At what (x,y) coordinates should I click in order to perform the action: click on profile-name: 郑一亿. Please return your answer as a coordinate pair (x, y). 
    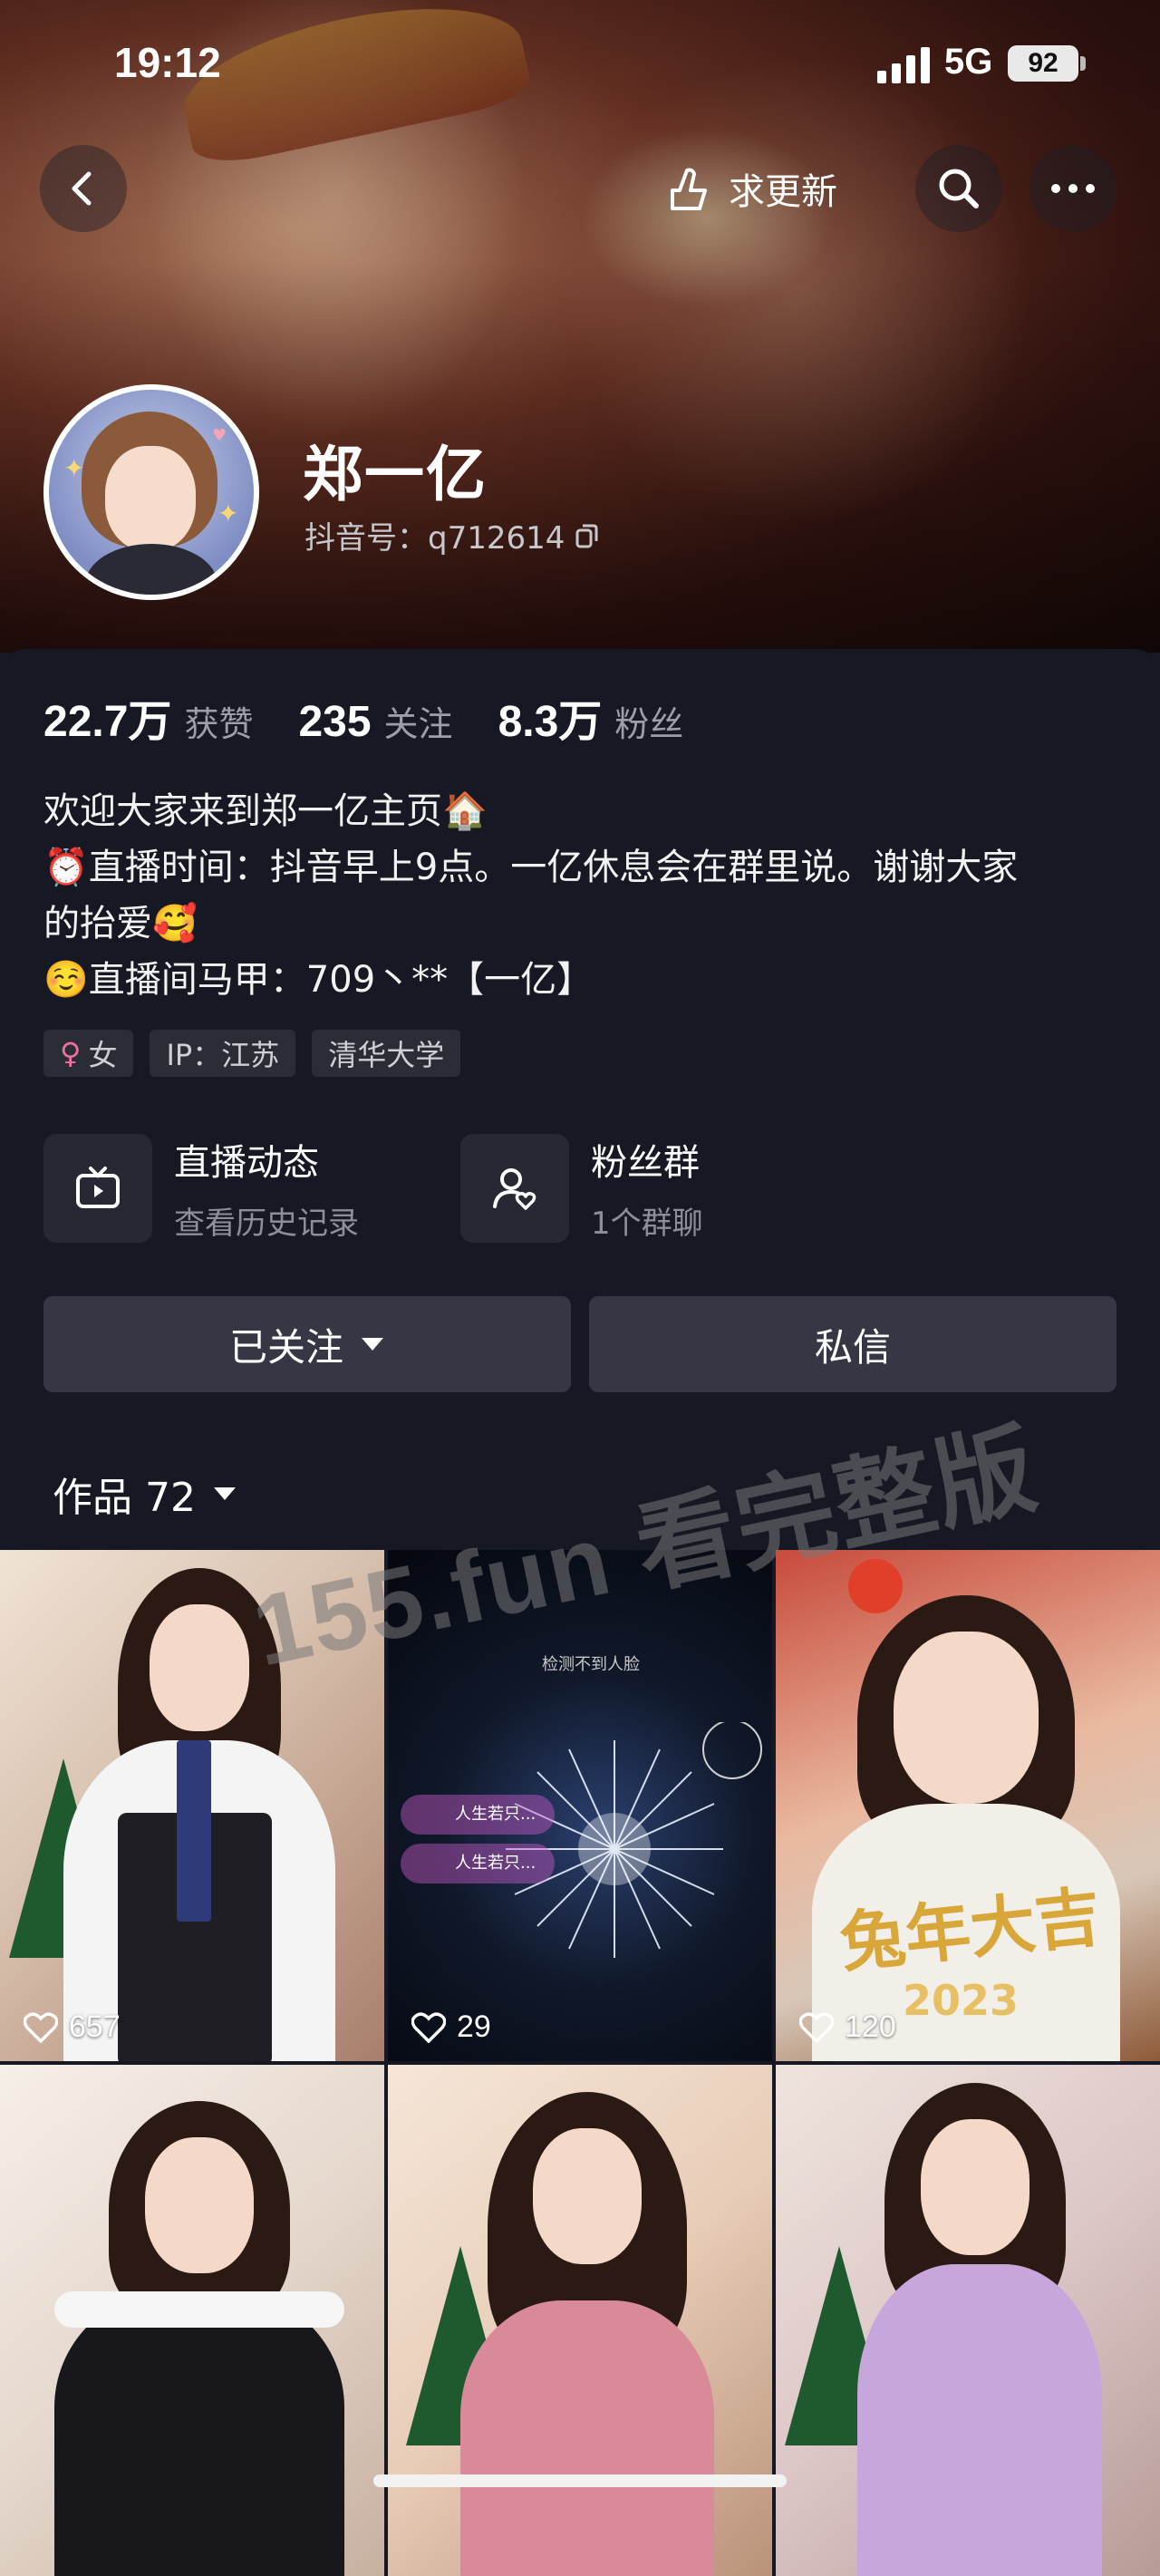
    Looking at the image, I should click on (395, 474).